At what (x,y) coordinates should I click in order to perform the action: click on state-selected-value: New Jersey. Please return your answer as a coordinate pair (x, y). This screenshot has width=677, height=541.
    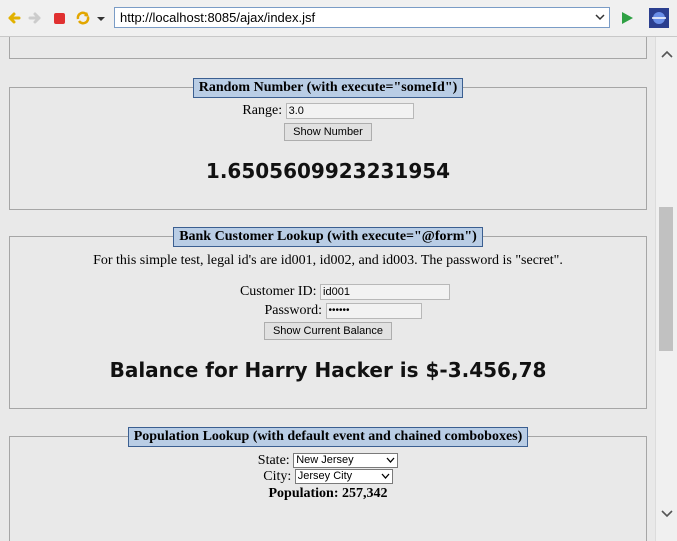
    Looking at the image, I should click on (325, 460).